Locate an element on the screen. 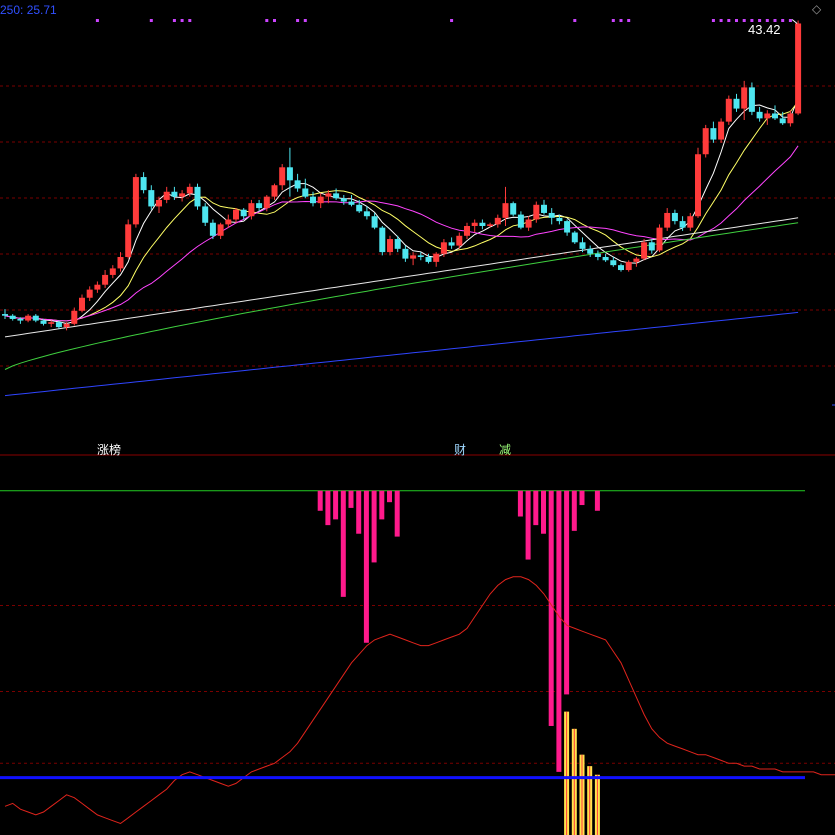 Image resolution: width=835 pixels, height=835 pixels. ma250-line is located at coordinates (401, 354).